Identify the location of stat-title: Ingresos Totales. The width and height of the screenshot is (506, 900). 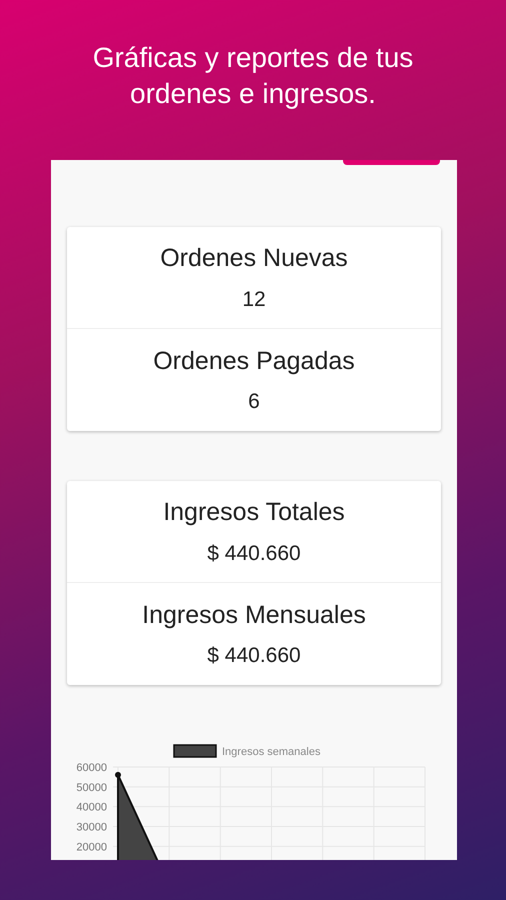
(254, 512).